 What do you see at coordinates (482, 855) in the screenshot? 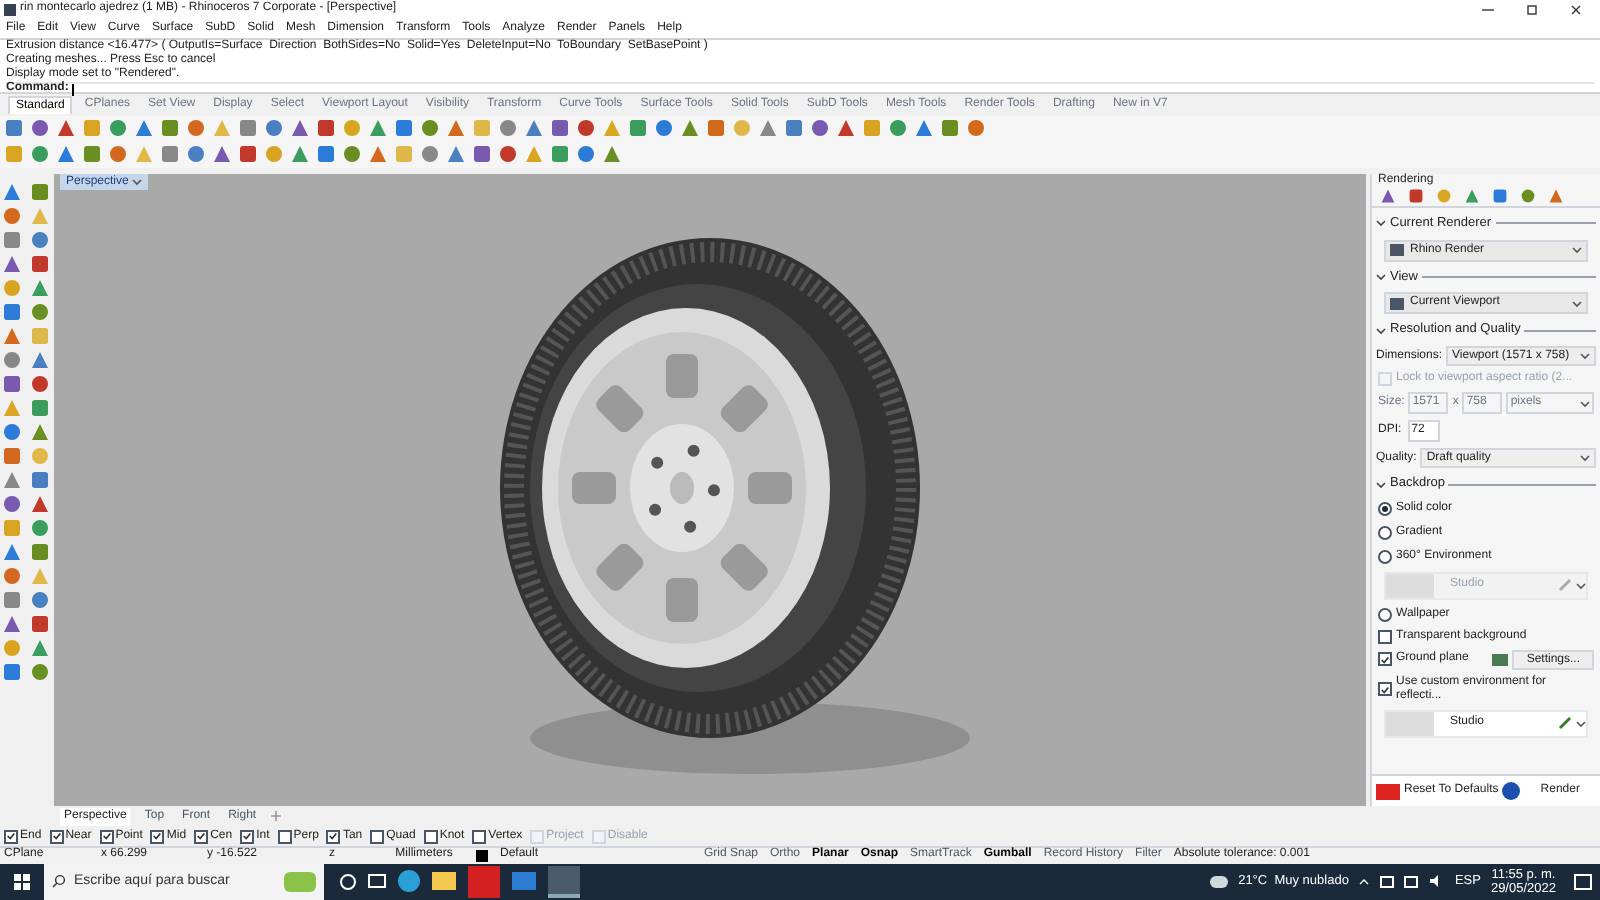
I see `layer-swatch` at bounding box center [482, 855].